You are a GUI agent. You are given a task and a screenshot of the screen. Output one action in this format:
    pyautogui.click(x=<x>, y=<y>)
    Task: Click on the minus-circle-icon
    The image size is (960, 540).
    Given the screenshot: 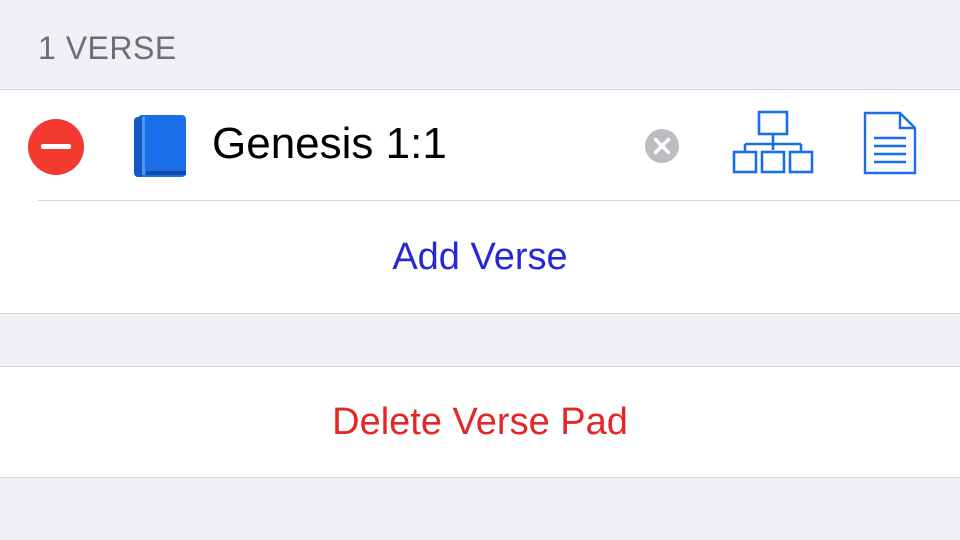 What is the action you would take?
    pyautogui.click(x=56, y=147)
    